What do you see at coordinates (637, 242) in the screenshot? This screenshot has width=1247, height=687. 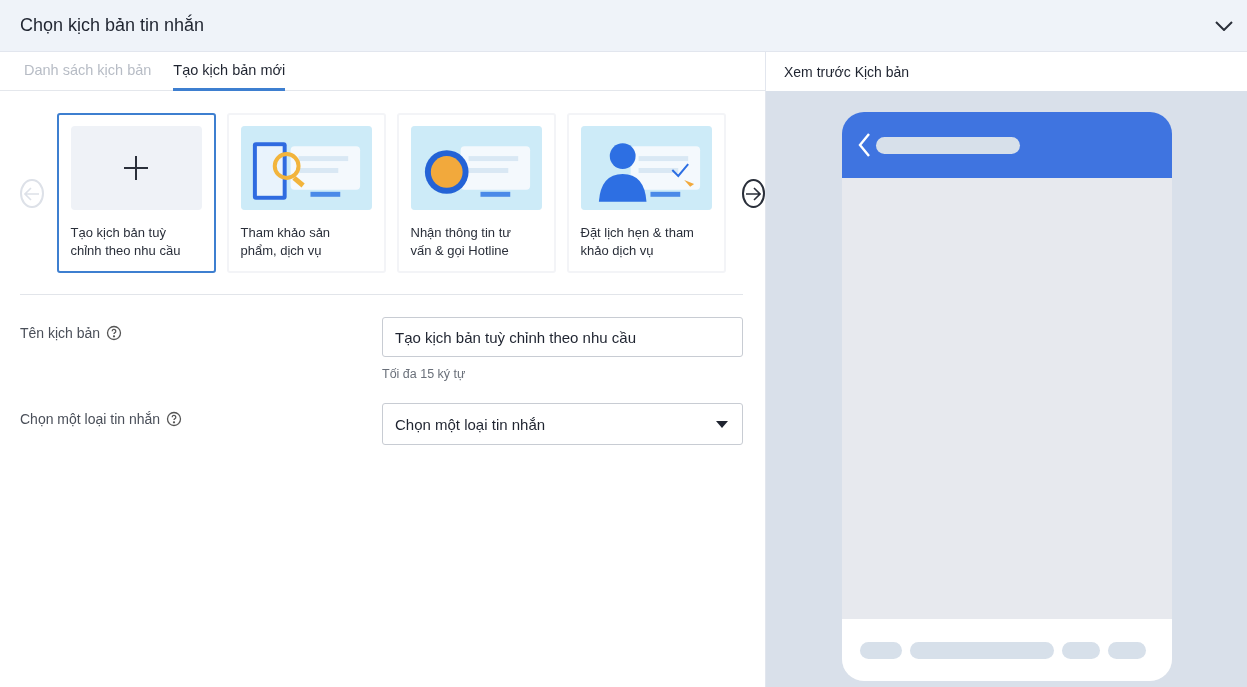 I see `card-title: Đặt lịch hẹn & tham khảo dịch vụ` at bounding box center [637, 242].